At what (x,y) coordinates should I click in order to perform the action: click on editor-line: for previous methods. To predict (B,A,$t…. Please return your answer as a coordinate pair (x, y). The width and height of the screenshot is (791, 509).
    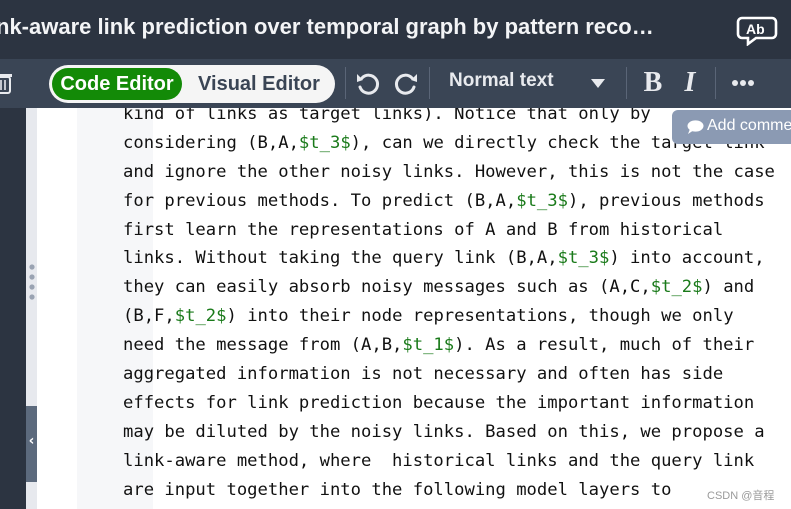
    Looking at the image, I should click on (449, 201).